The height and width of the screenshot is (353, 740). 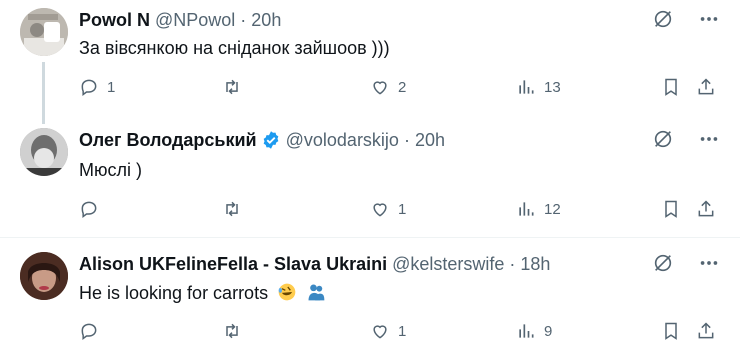 I want to click on views-button: 13, so click(x=538, y=87).